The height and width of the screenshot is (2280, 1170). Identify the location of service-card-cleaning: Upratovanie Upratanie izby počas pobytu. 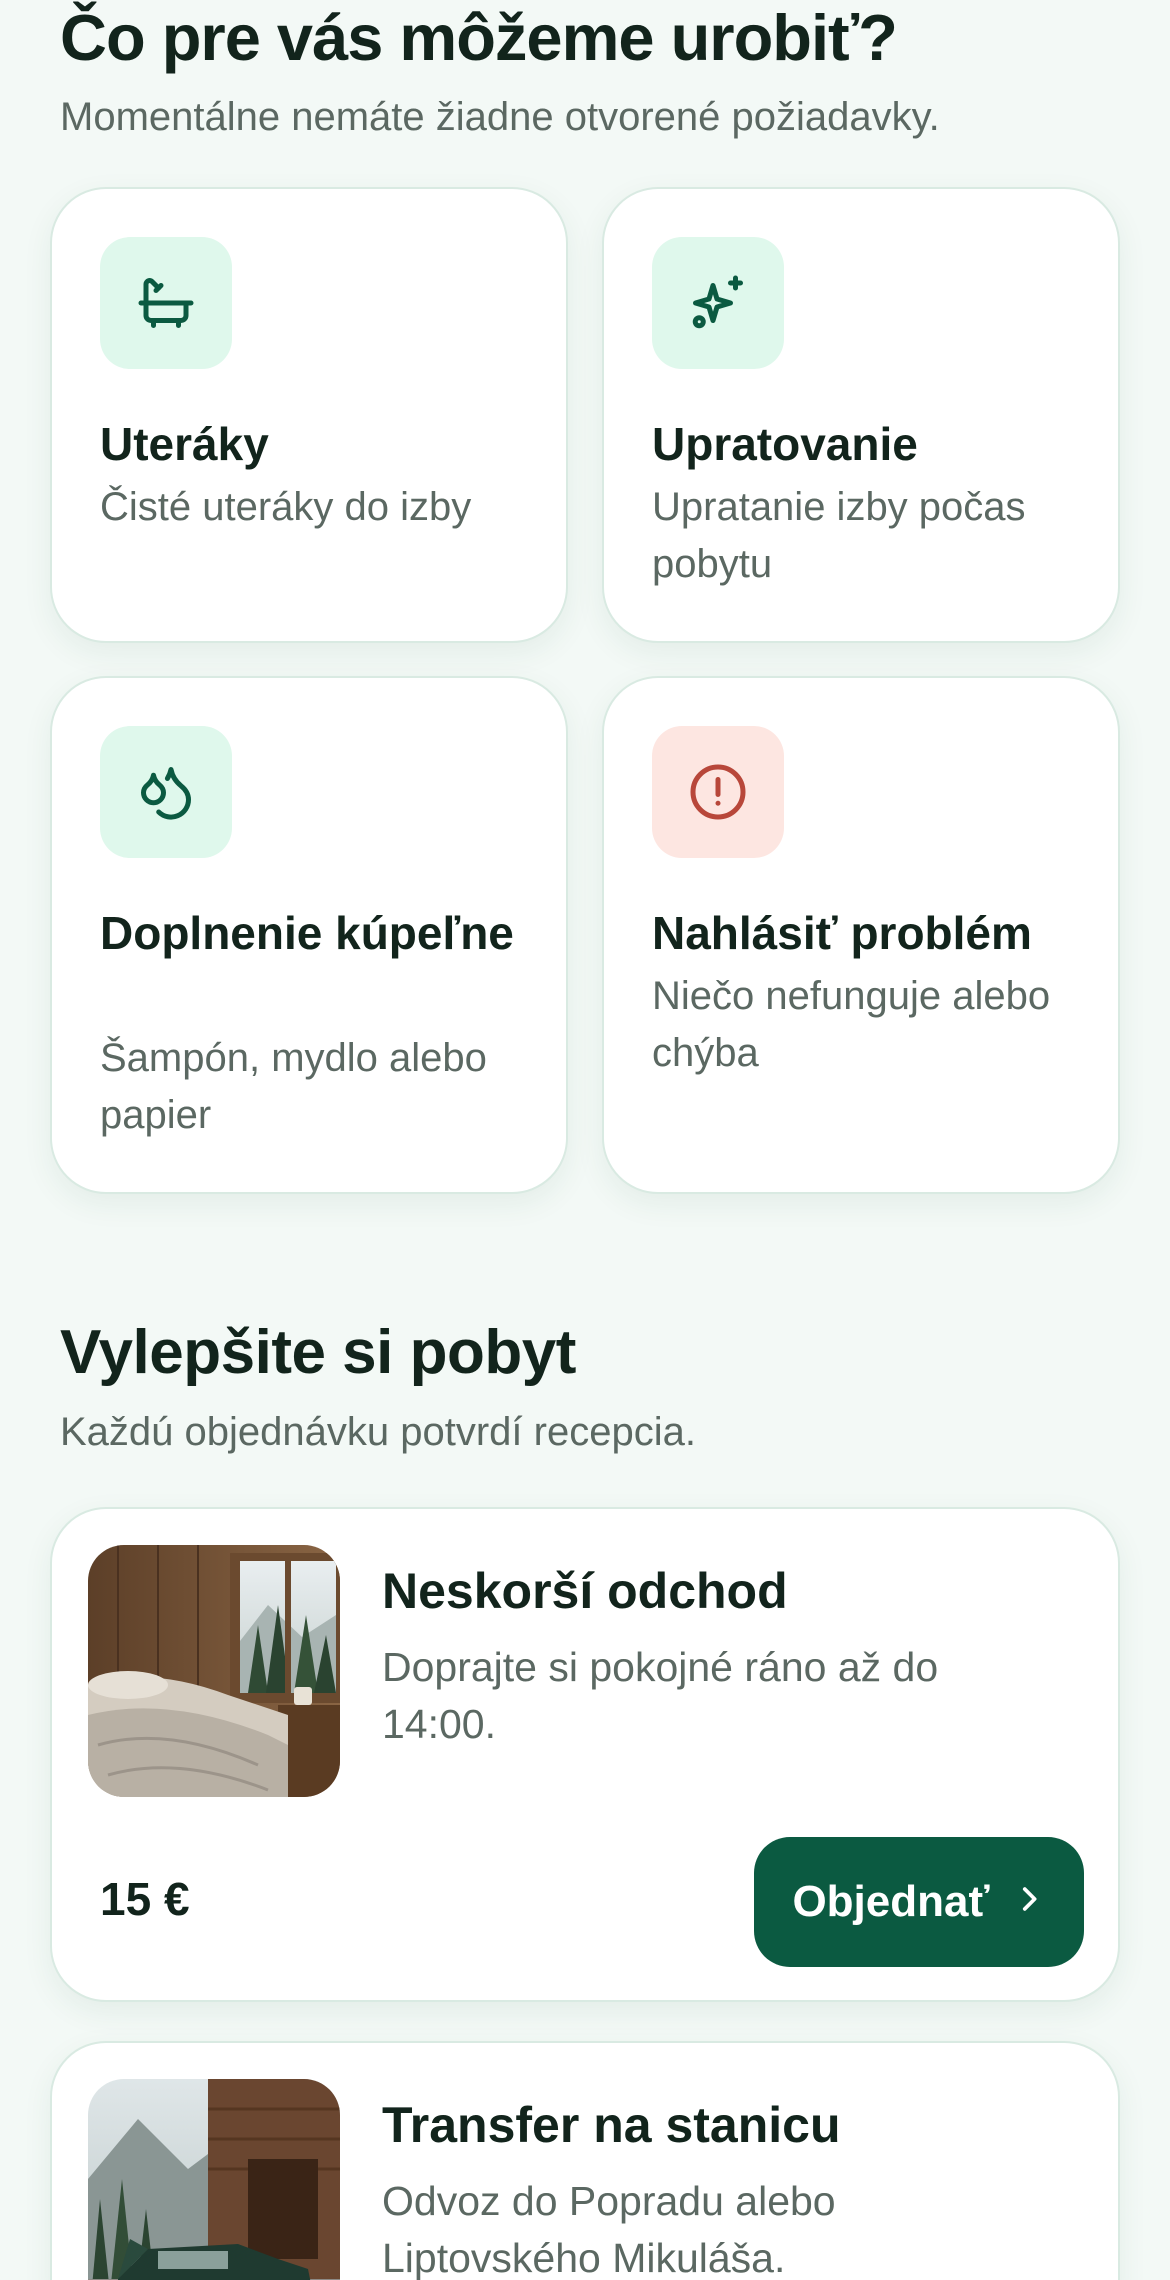
(861, 415).